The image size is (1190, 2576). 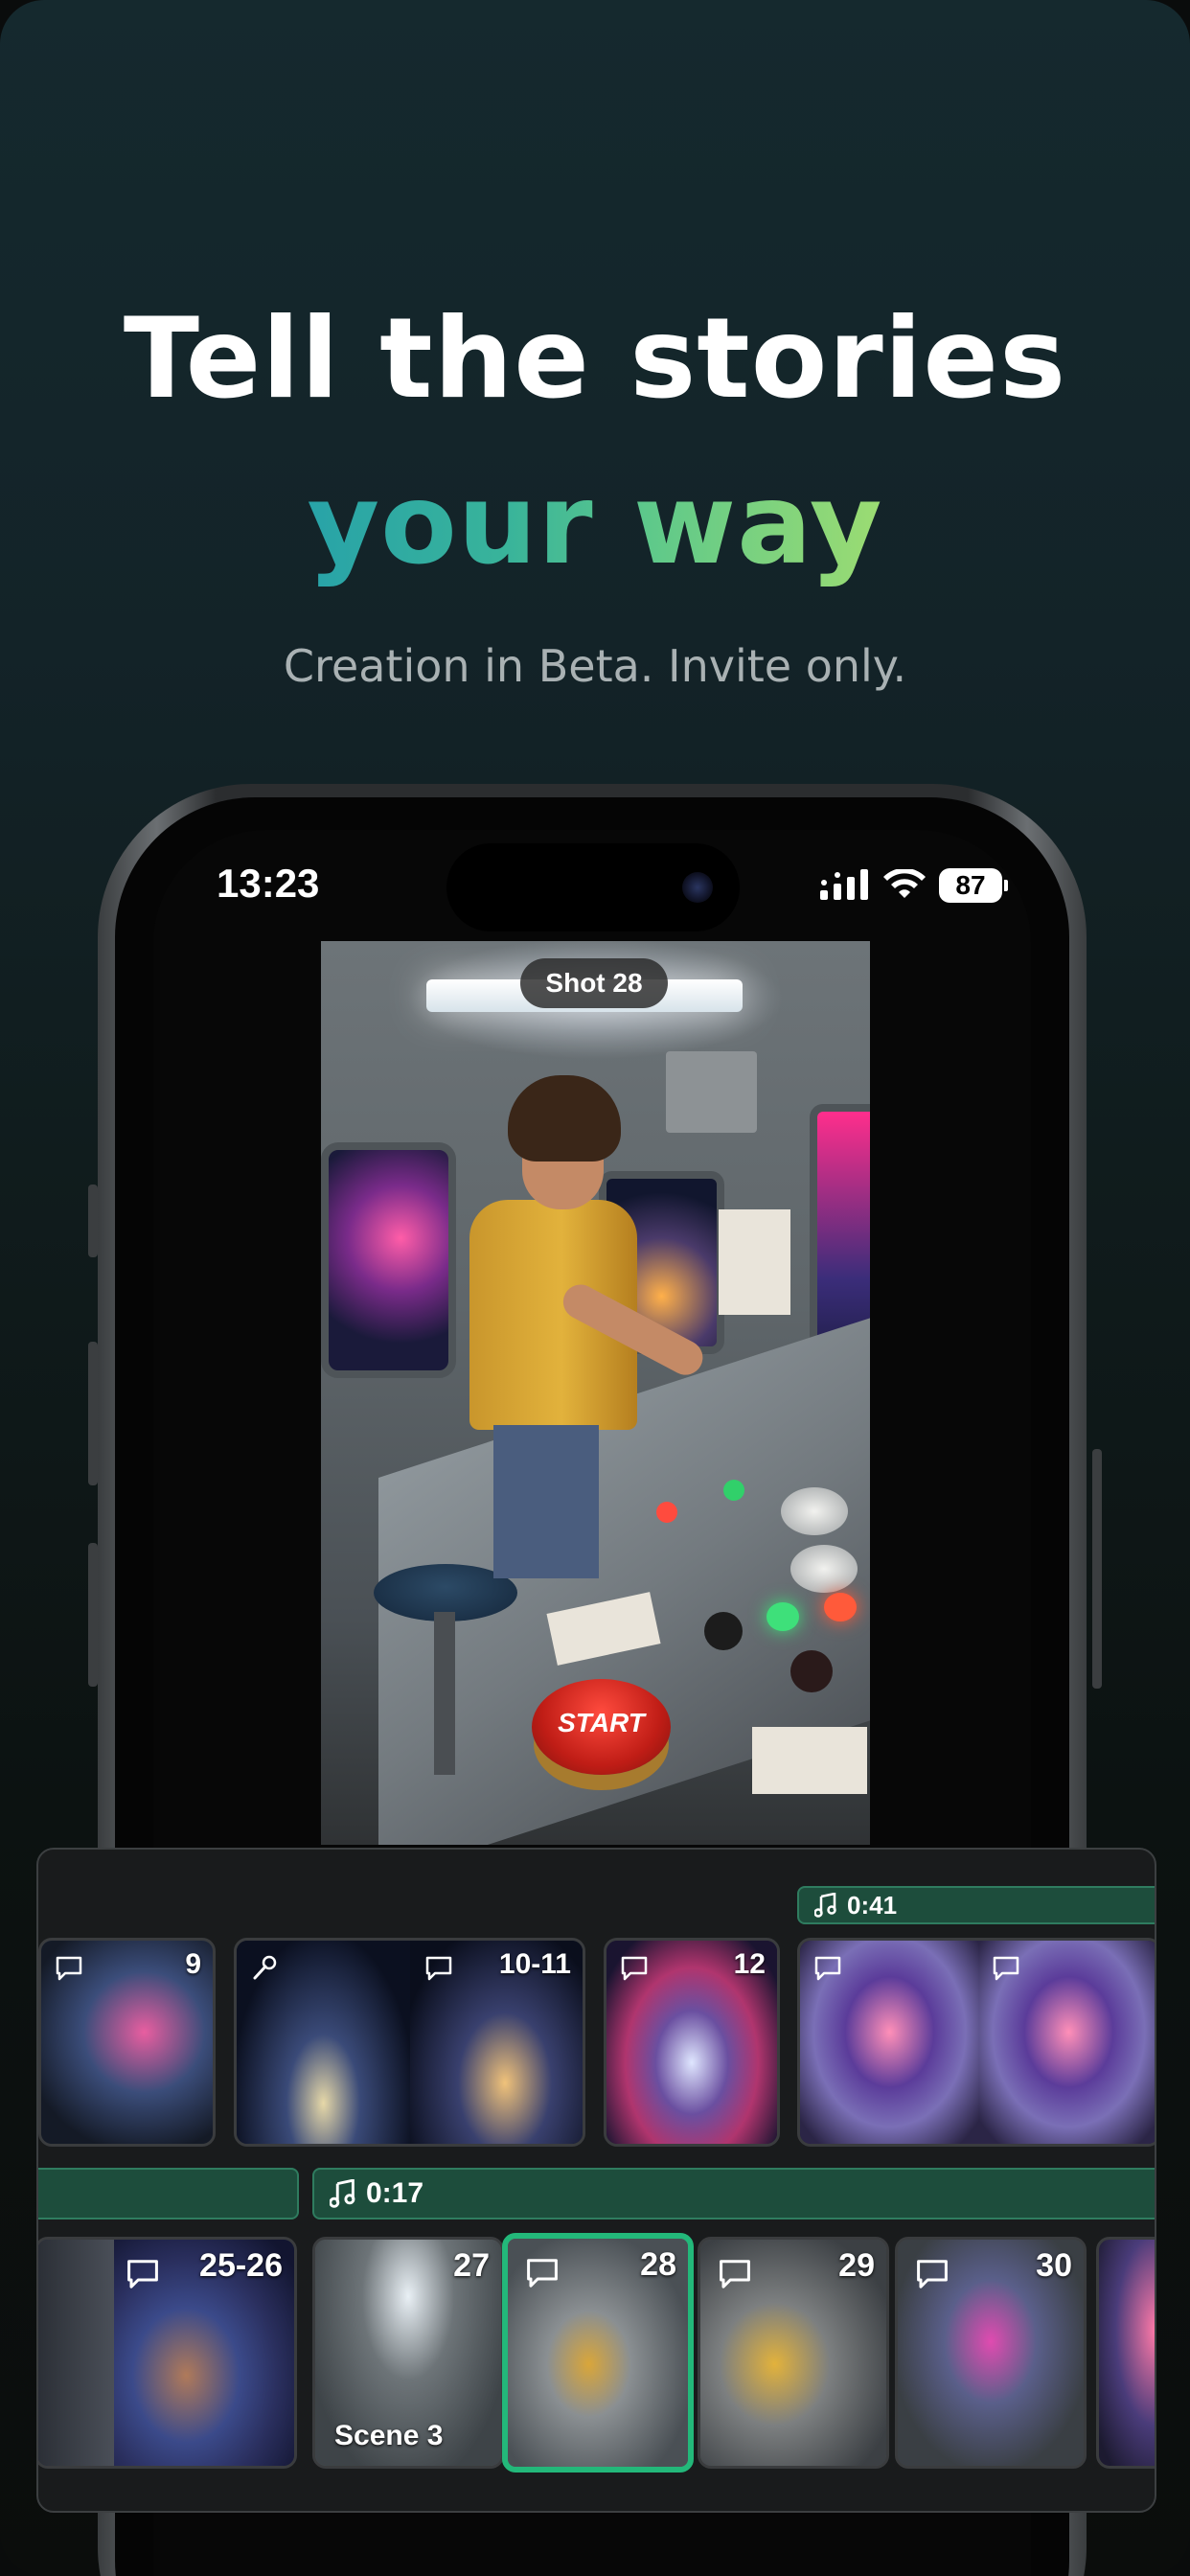 I want to click on notice-paper, so click(x=755, y=1262).